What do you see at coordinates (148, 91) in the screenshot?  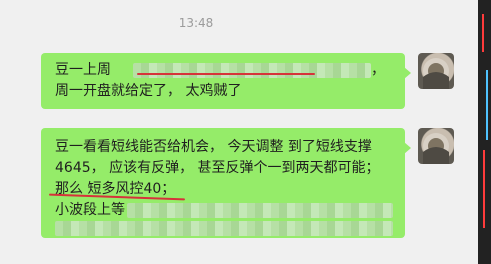 I see `message-text-line: 周一开盘就给定了， 太鸡贼了` at bounding box center [148, 91].